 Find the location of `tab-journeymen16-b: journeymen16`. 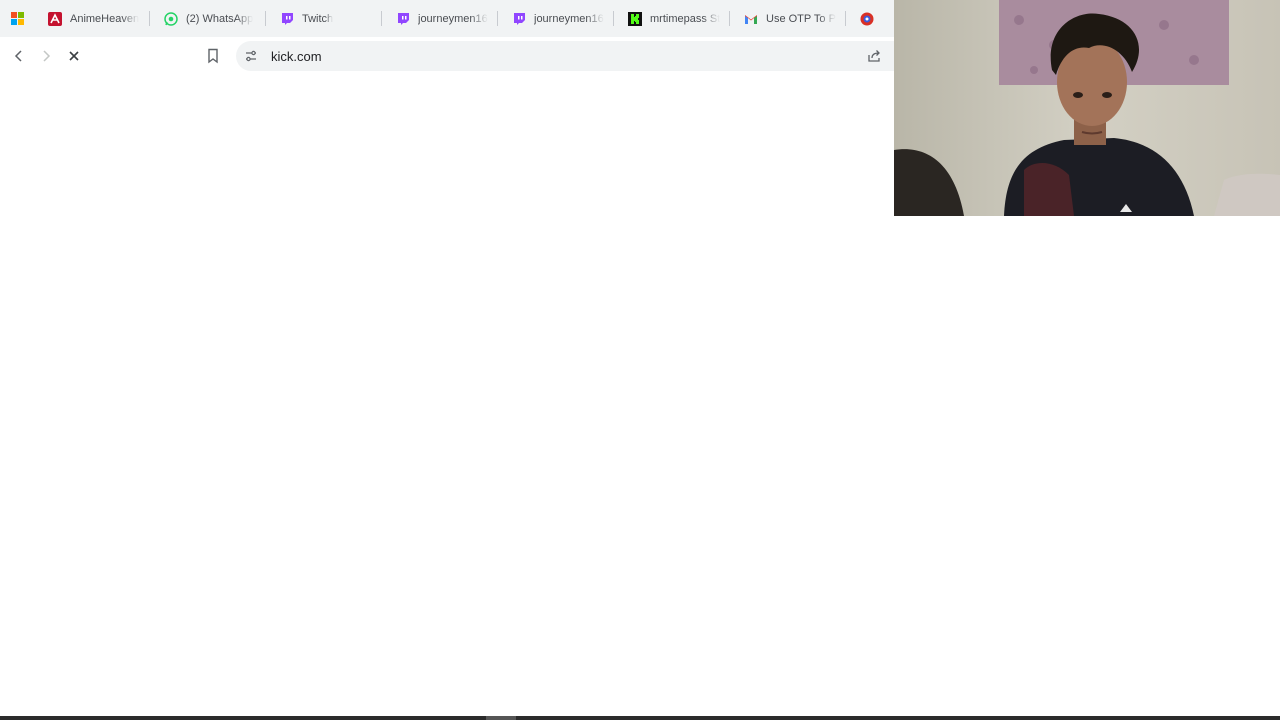

tab-journeymen16-b: journeymen16 is located at coordinates (556, 18).